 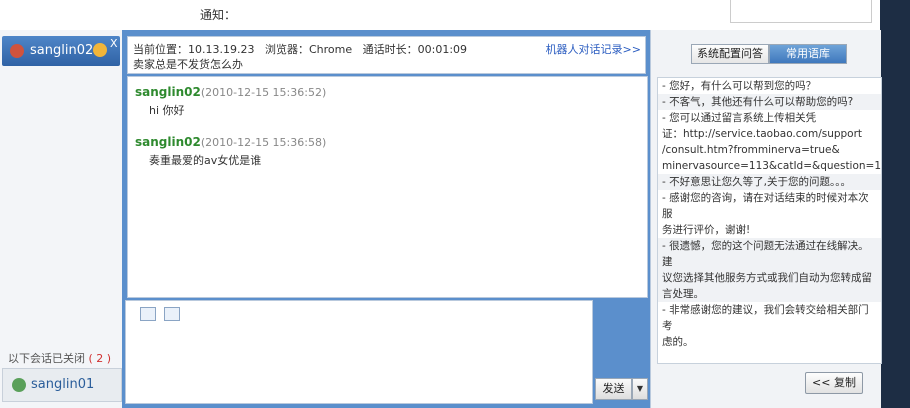 I want to click on session-item-active: sanglin02 X, so click(x=61, y=51).